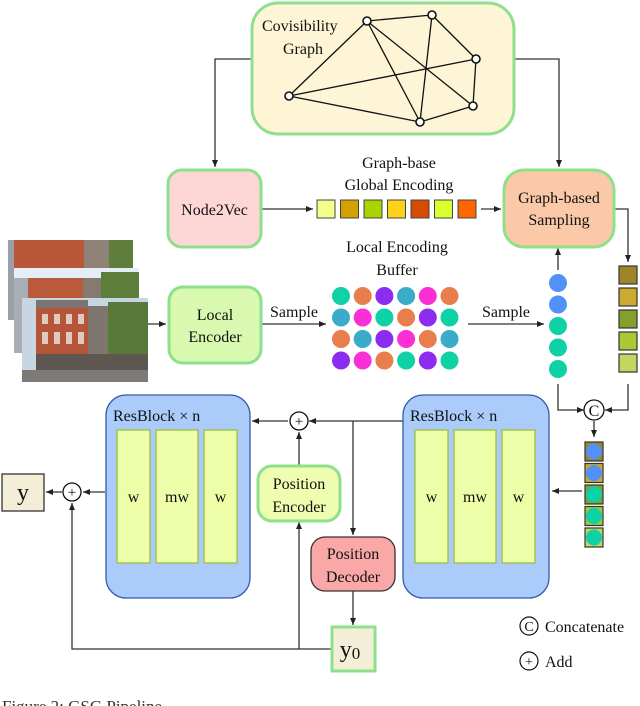 The height and width of the screenshot is (706, 640). I want to click on node2vec-block: Node2Vec, so click(214, 208).